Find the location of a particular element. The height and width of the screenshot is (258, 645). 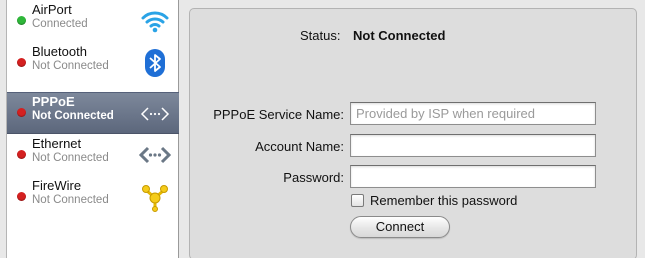

service-item-pppoe: PPPoE Not Connected is located at coordinates (93, 113).